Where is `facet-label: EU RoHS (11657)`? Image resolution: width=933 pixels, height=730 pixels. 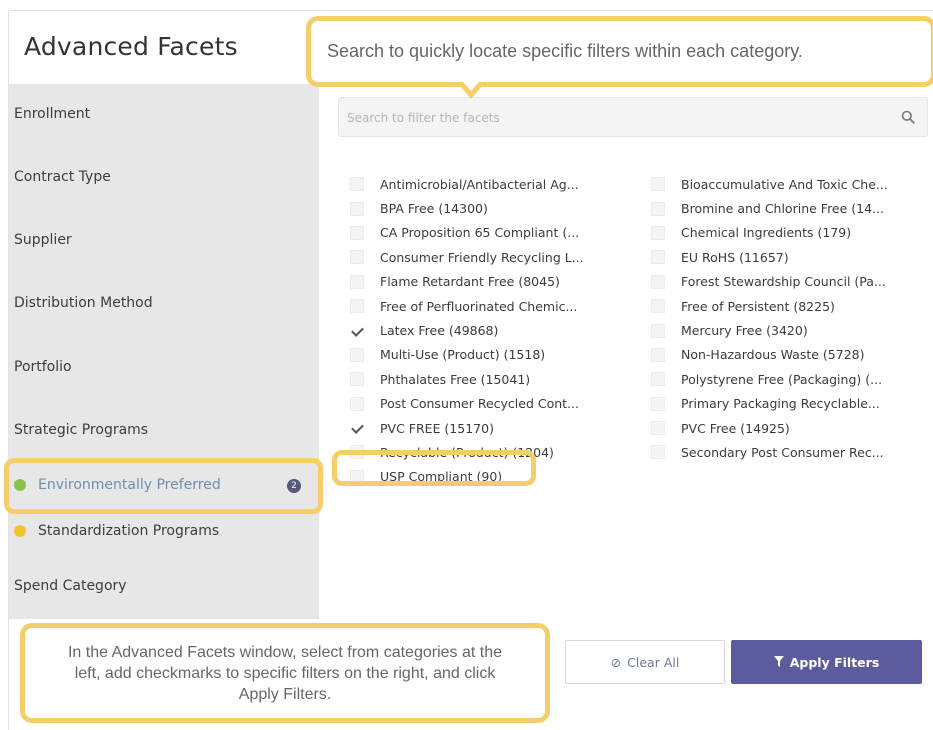
facet-label: EU RoHS (11657) is located at coordinates (735, 257).